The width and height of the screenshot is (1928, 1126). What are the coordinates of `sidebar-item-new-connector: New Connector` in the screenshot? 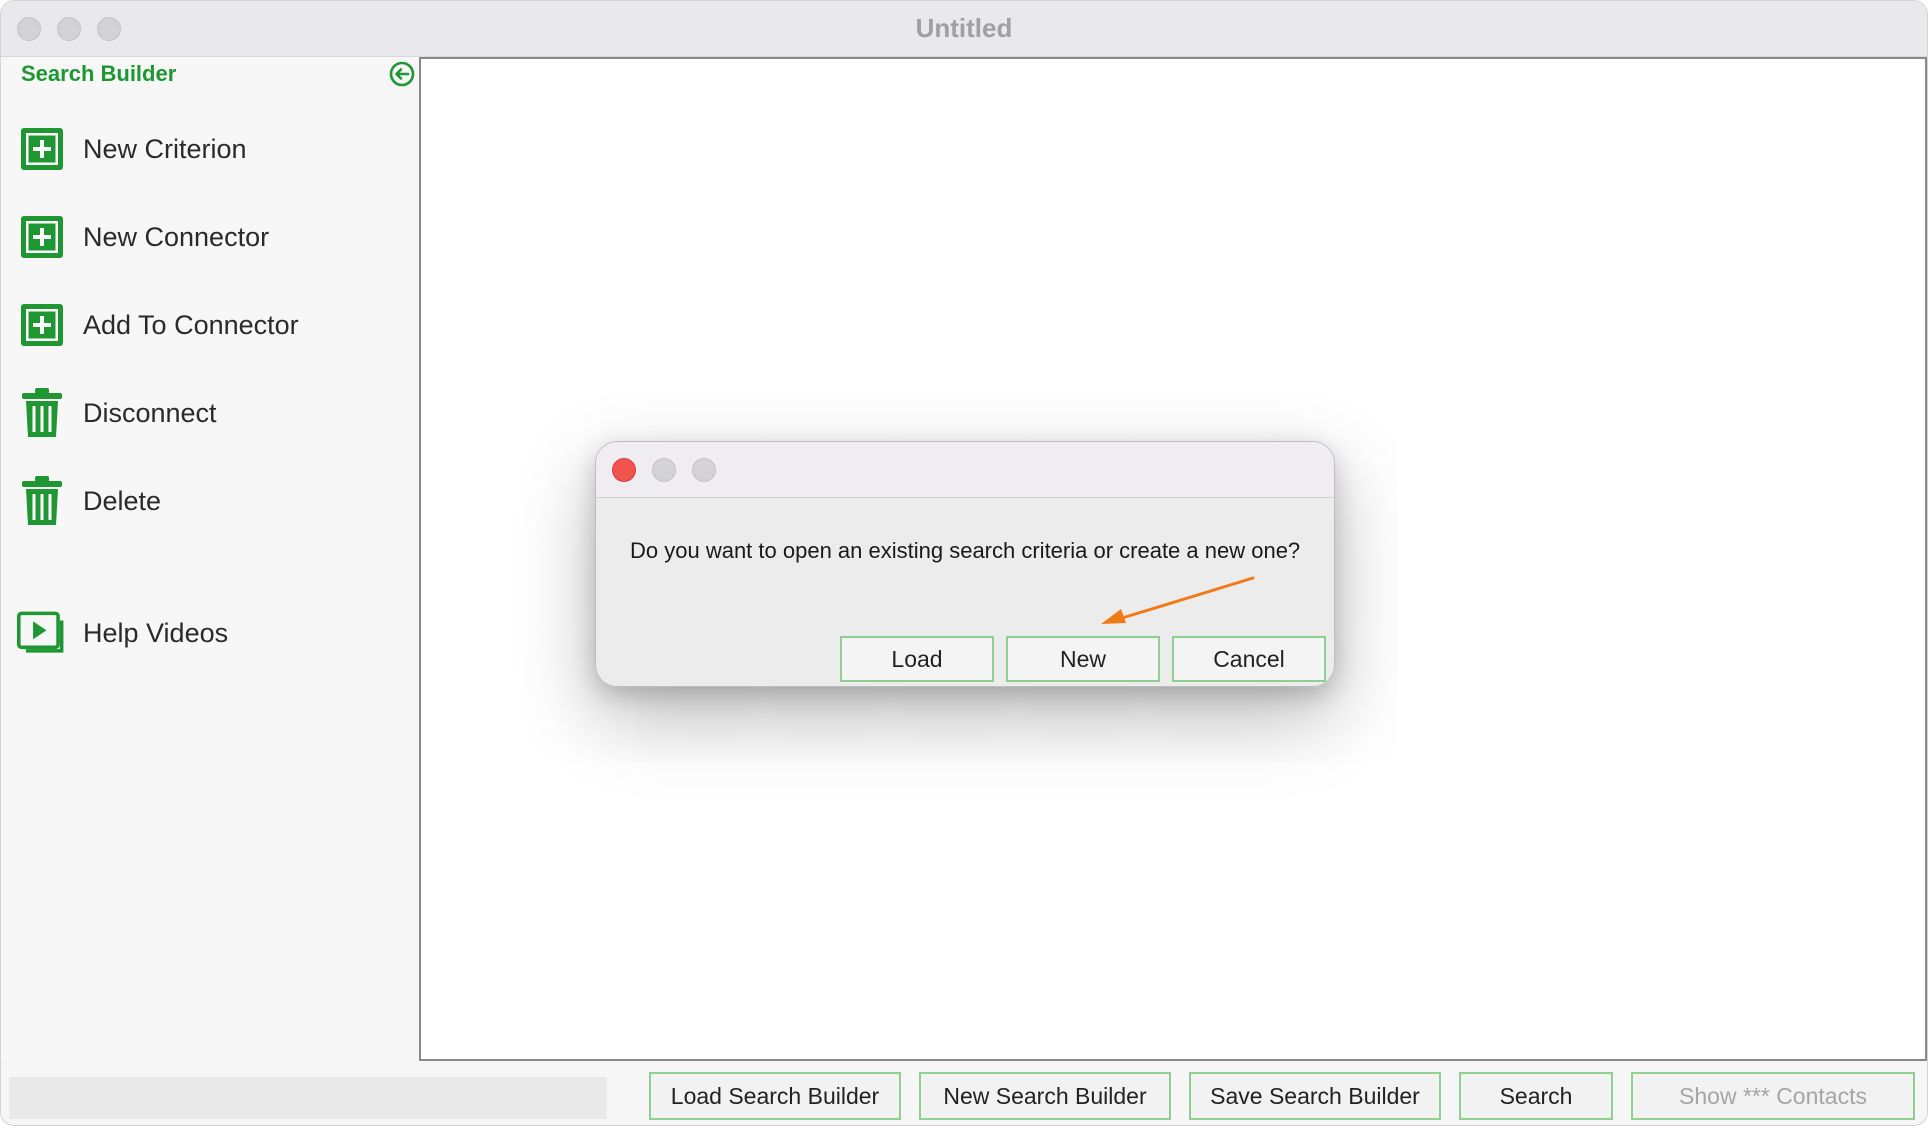 It's located at (207, 237).